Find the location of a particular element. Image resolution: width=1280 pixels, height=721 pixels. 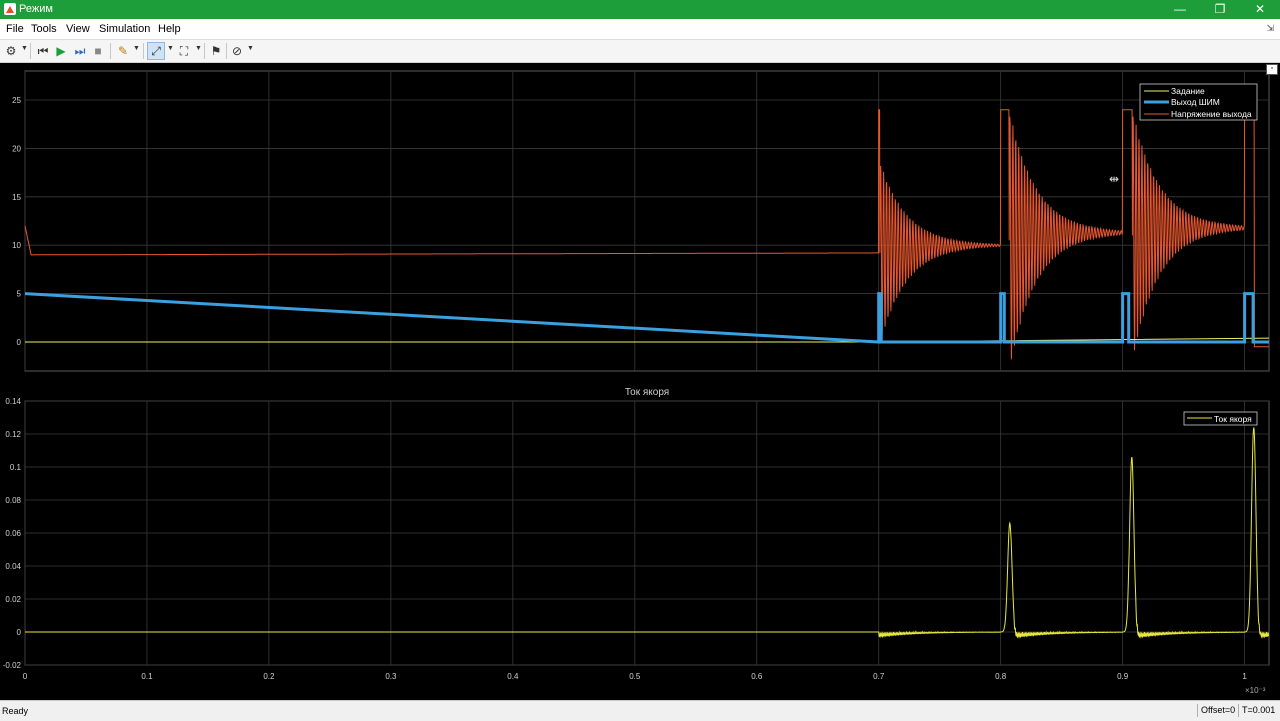

legend-label-pwm: Выход ШИМ is located at coordinates (1195, 102).